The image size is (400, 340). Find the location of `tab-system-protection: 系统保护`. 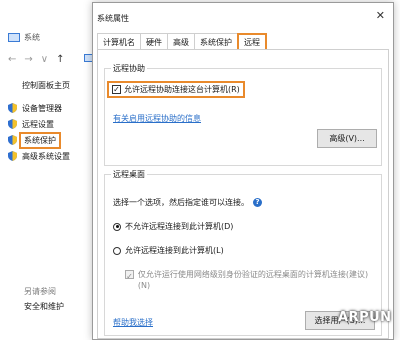

tab-system-protection: 系统保护 is located at coordinates (216, 41).